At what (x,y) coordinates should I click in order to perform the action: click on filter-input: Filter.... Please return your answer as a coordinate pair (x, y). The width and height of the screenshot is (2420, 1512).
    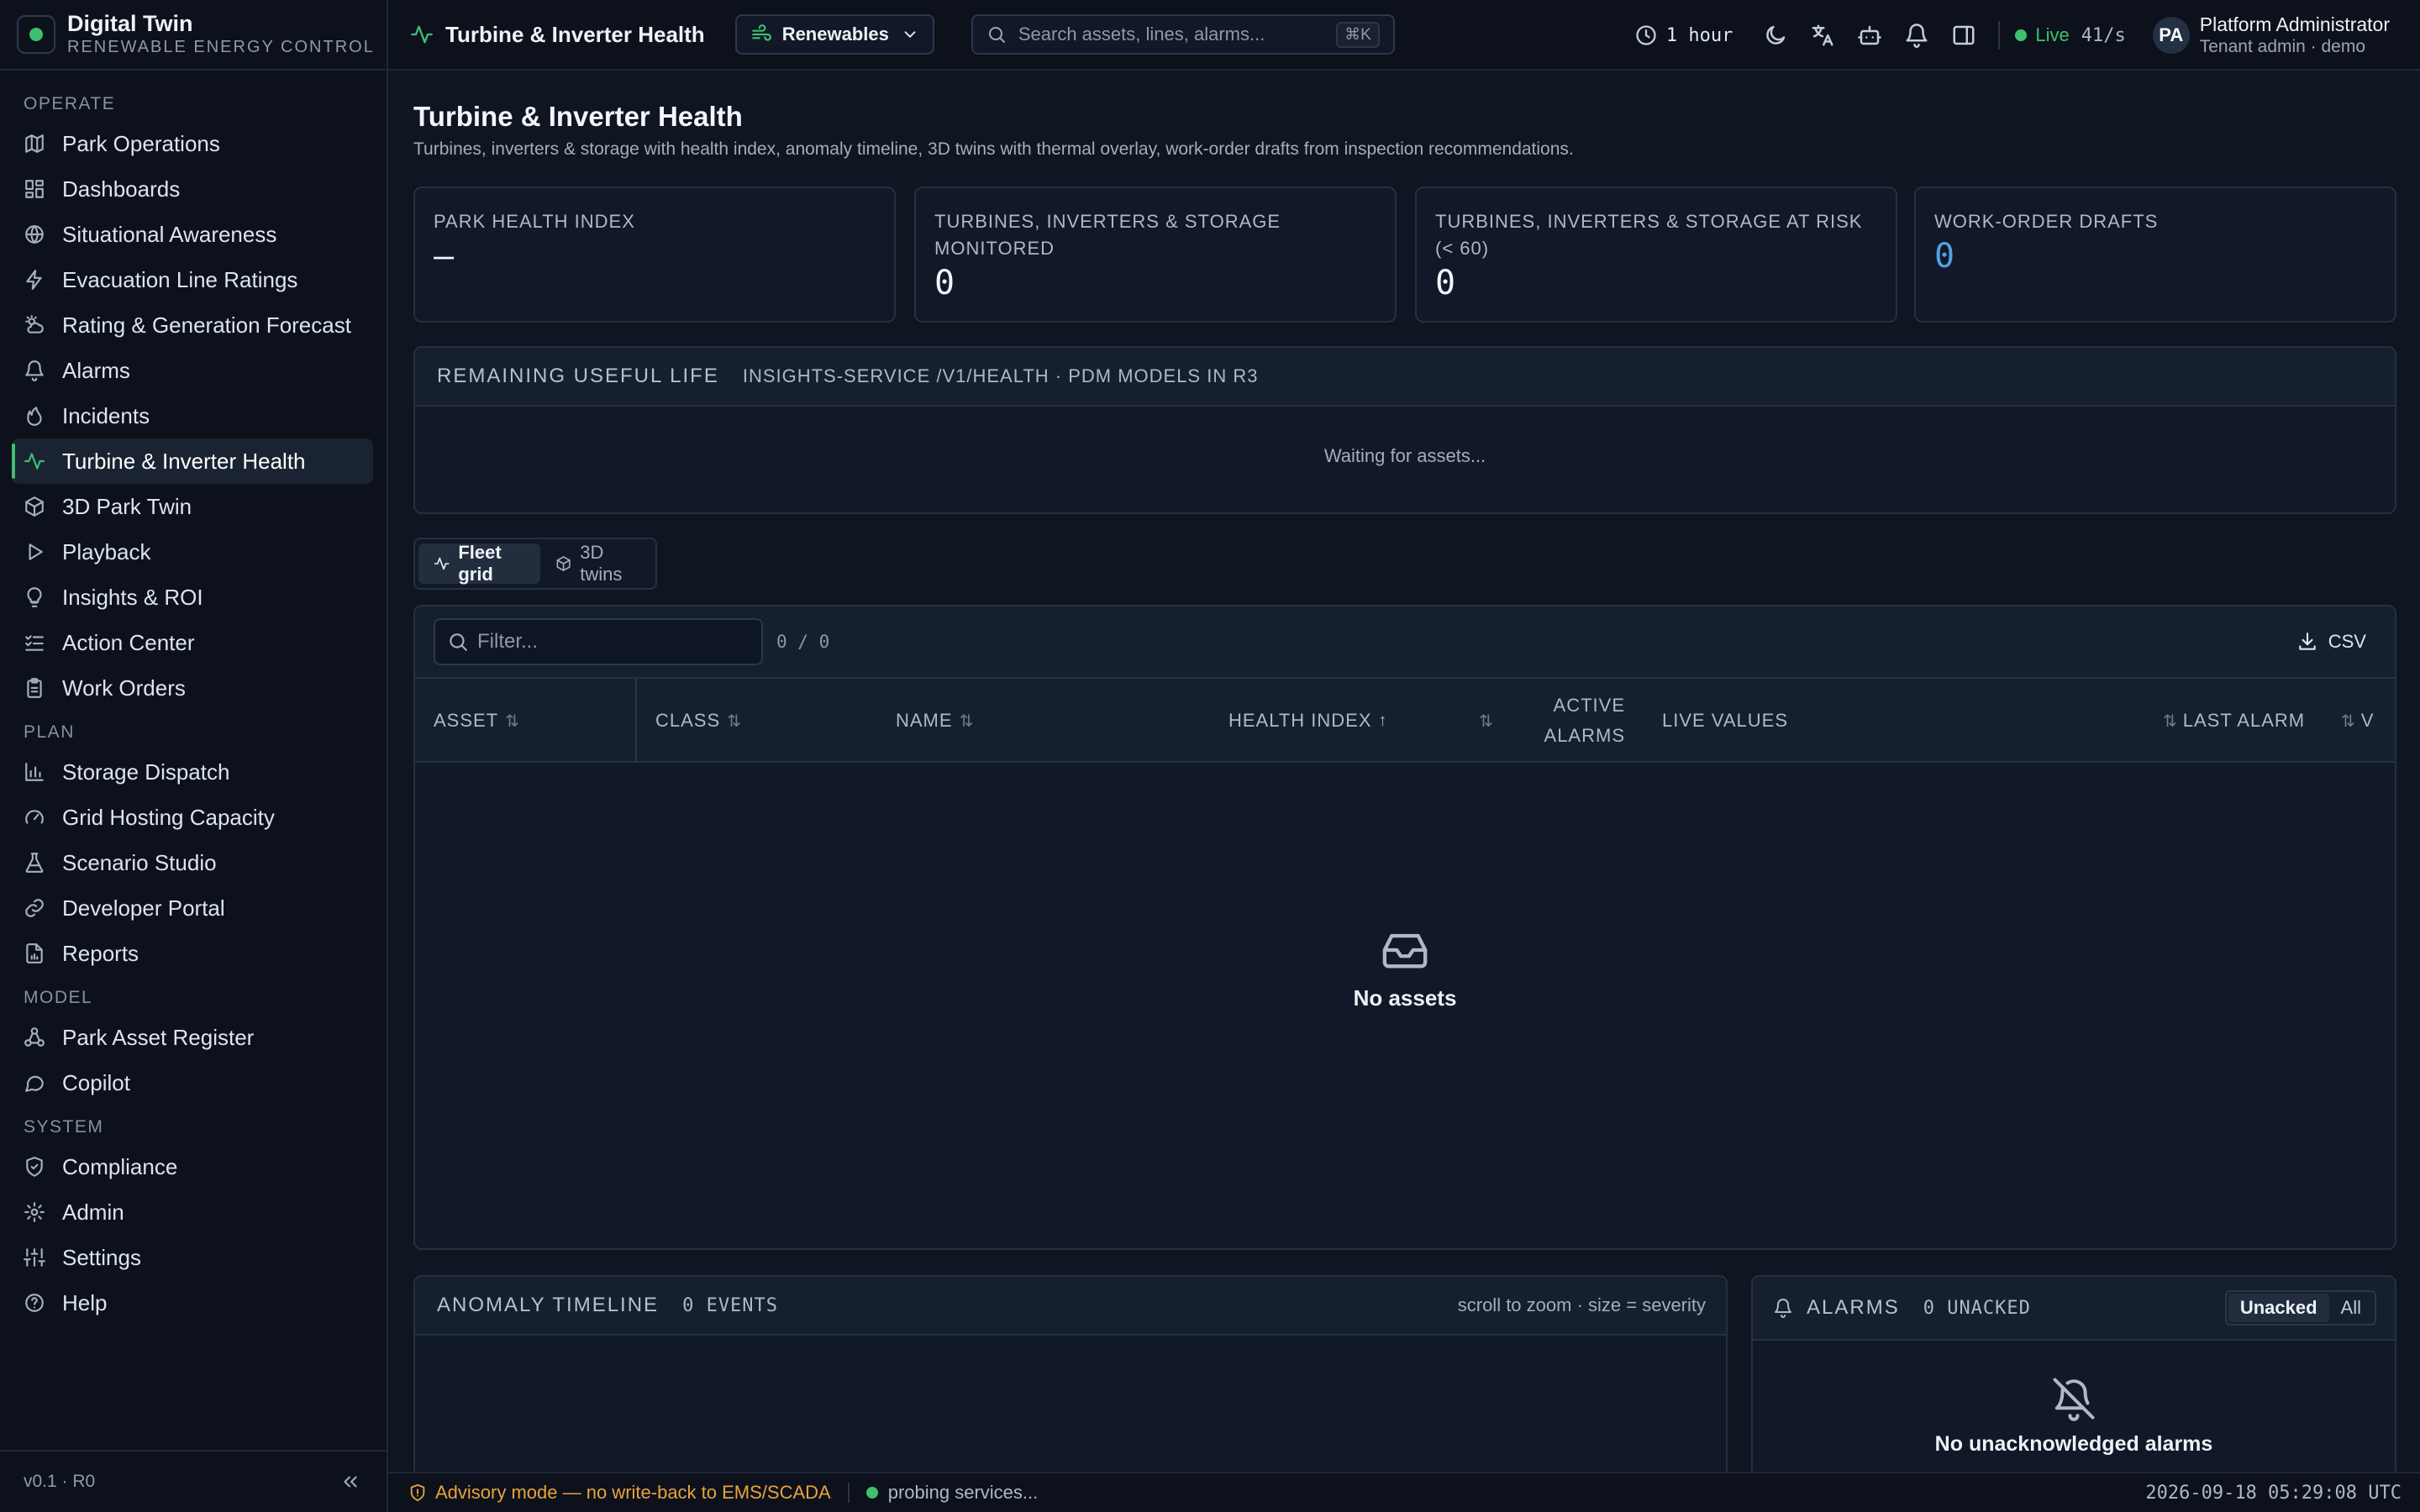
    Looking at the image, I should click on (598, 641).